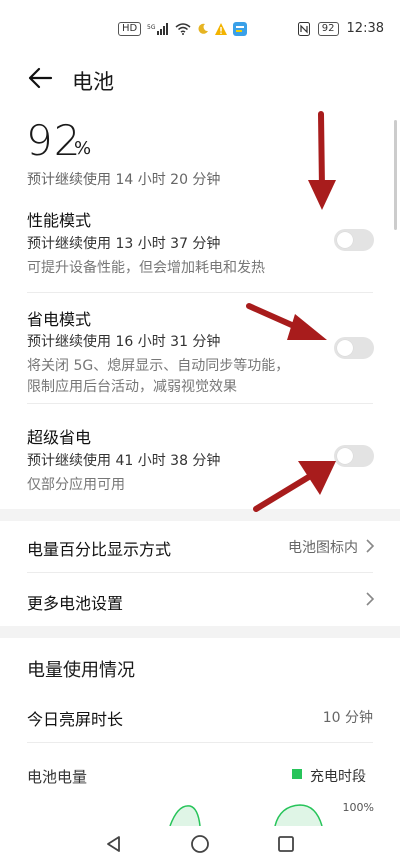 The width and height of the screenshot is (400, 866). Describe the element at coordinates (338, 777) in the screenshot. I see `charging-legend-label: 充电时段` at that location.